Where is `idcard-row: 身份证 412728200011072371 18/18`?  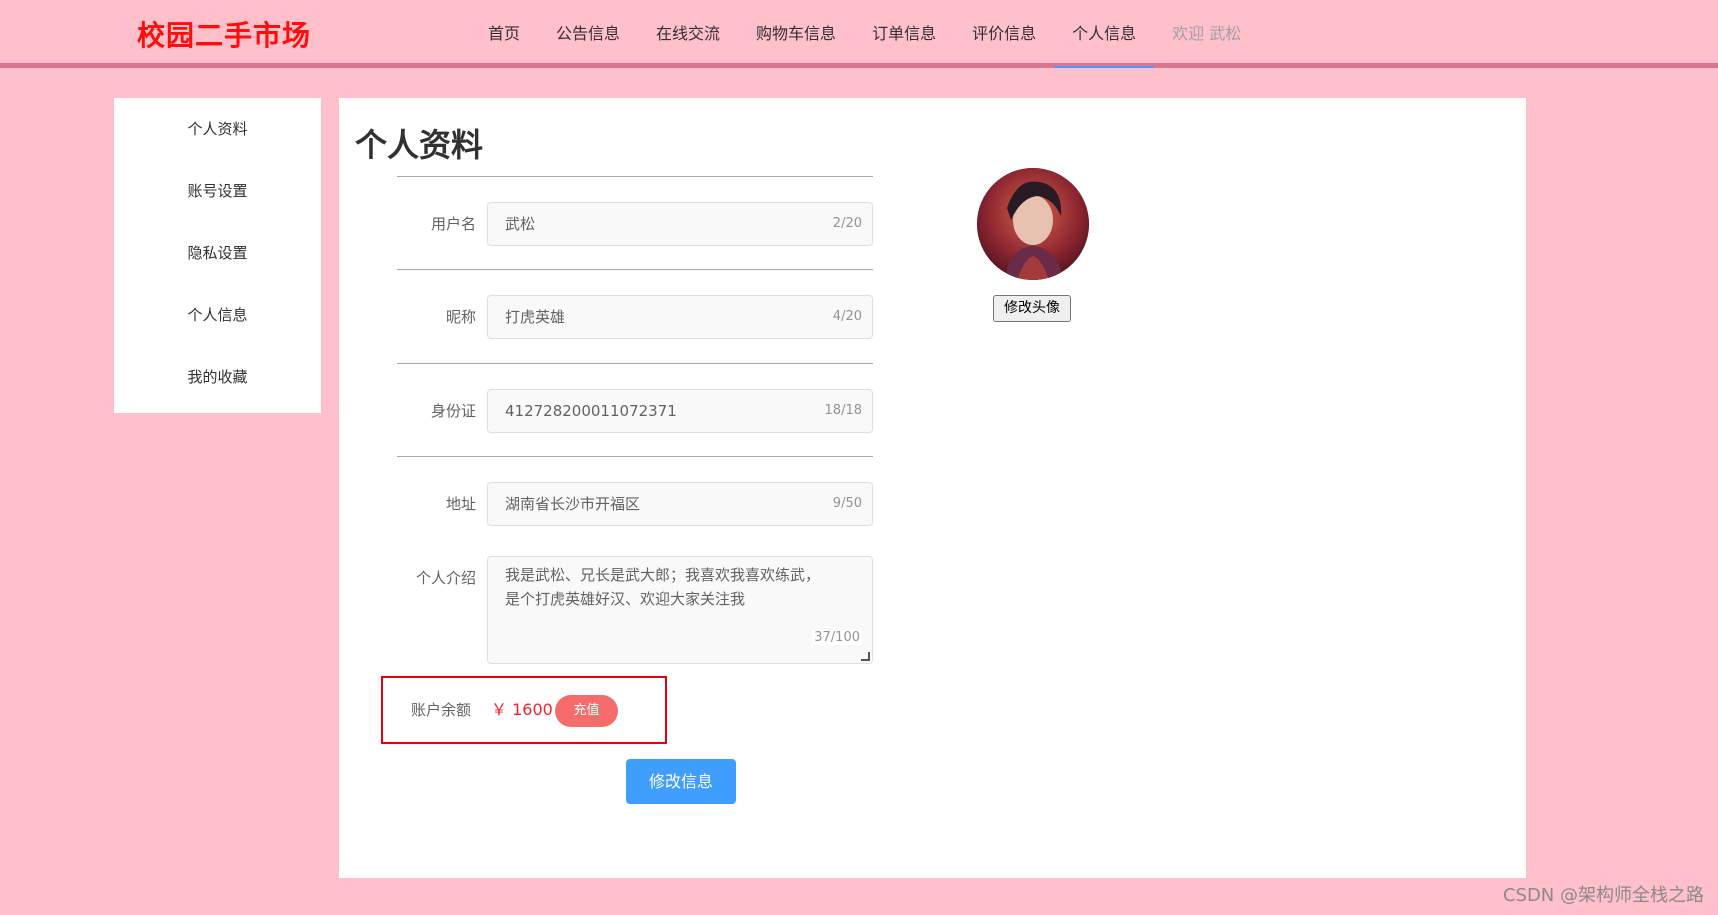 idcard-row: 身份证 412728200011072371 18/18 is located at coordinates (639, 411).